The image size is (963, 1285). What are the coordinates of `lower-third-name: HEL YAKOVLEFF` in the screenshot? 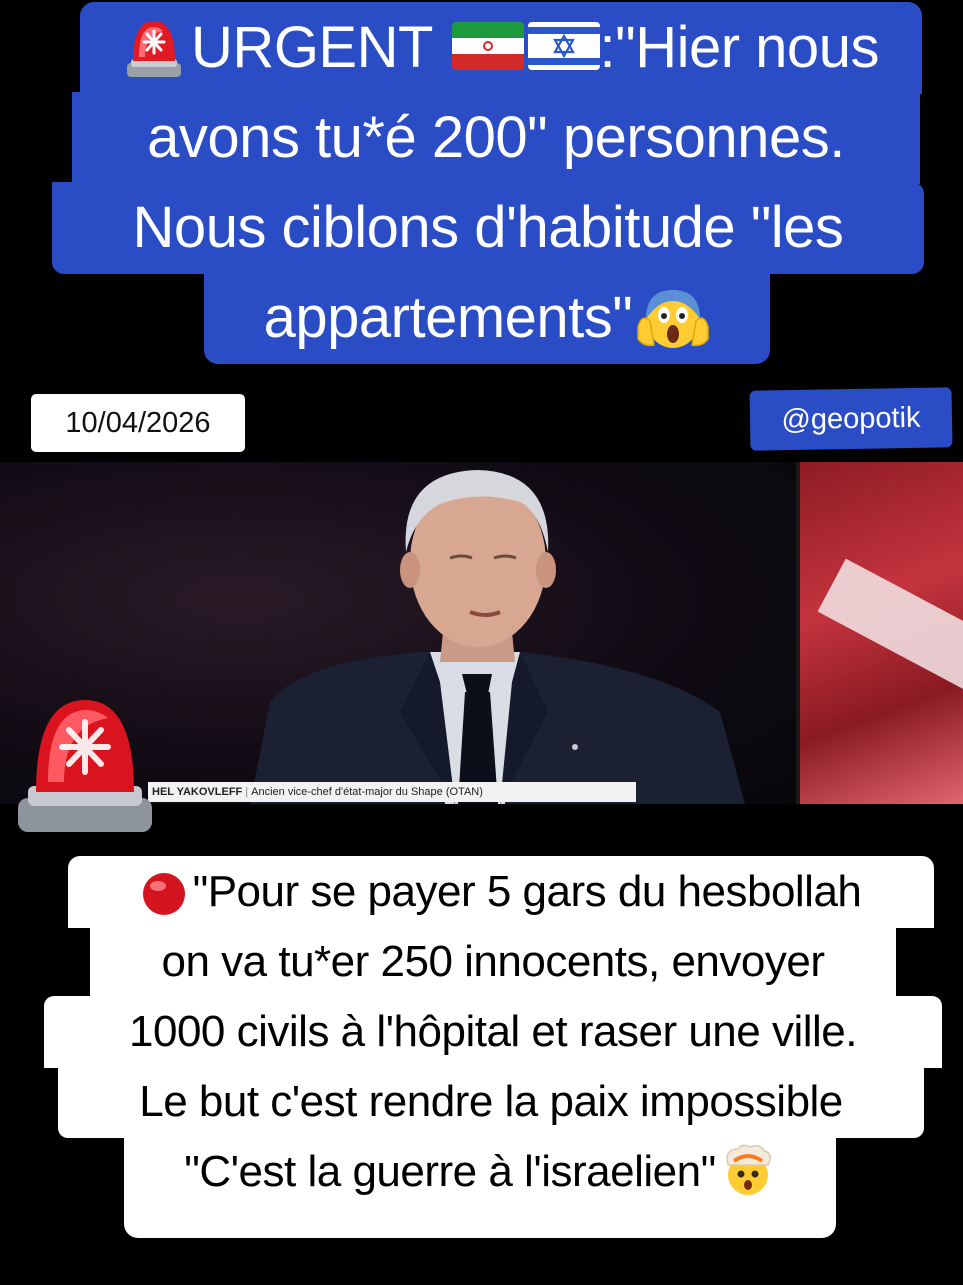 It's located at (197, 792).